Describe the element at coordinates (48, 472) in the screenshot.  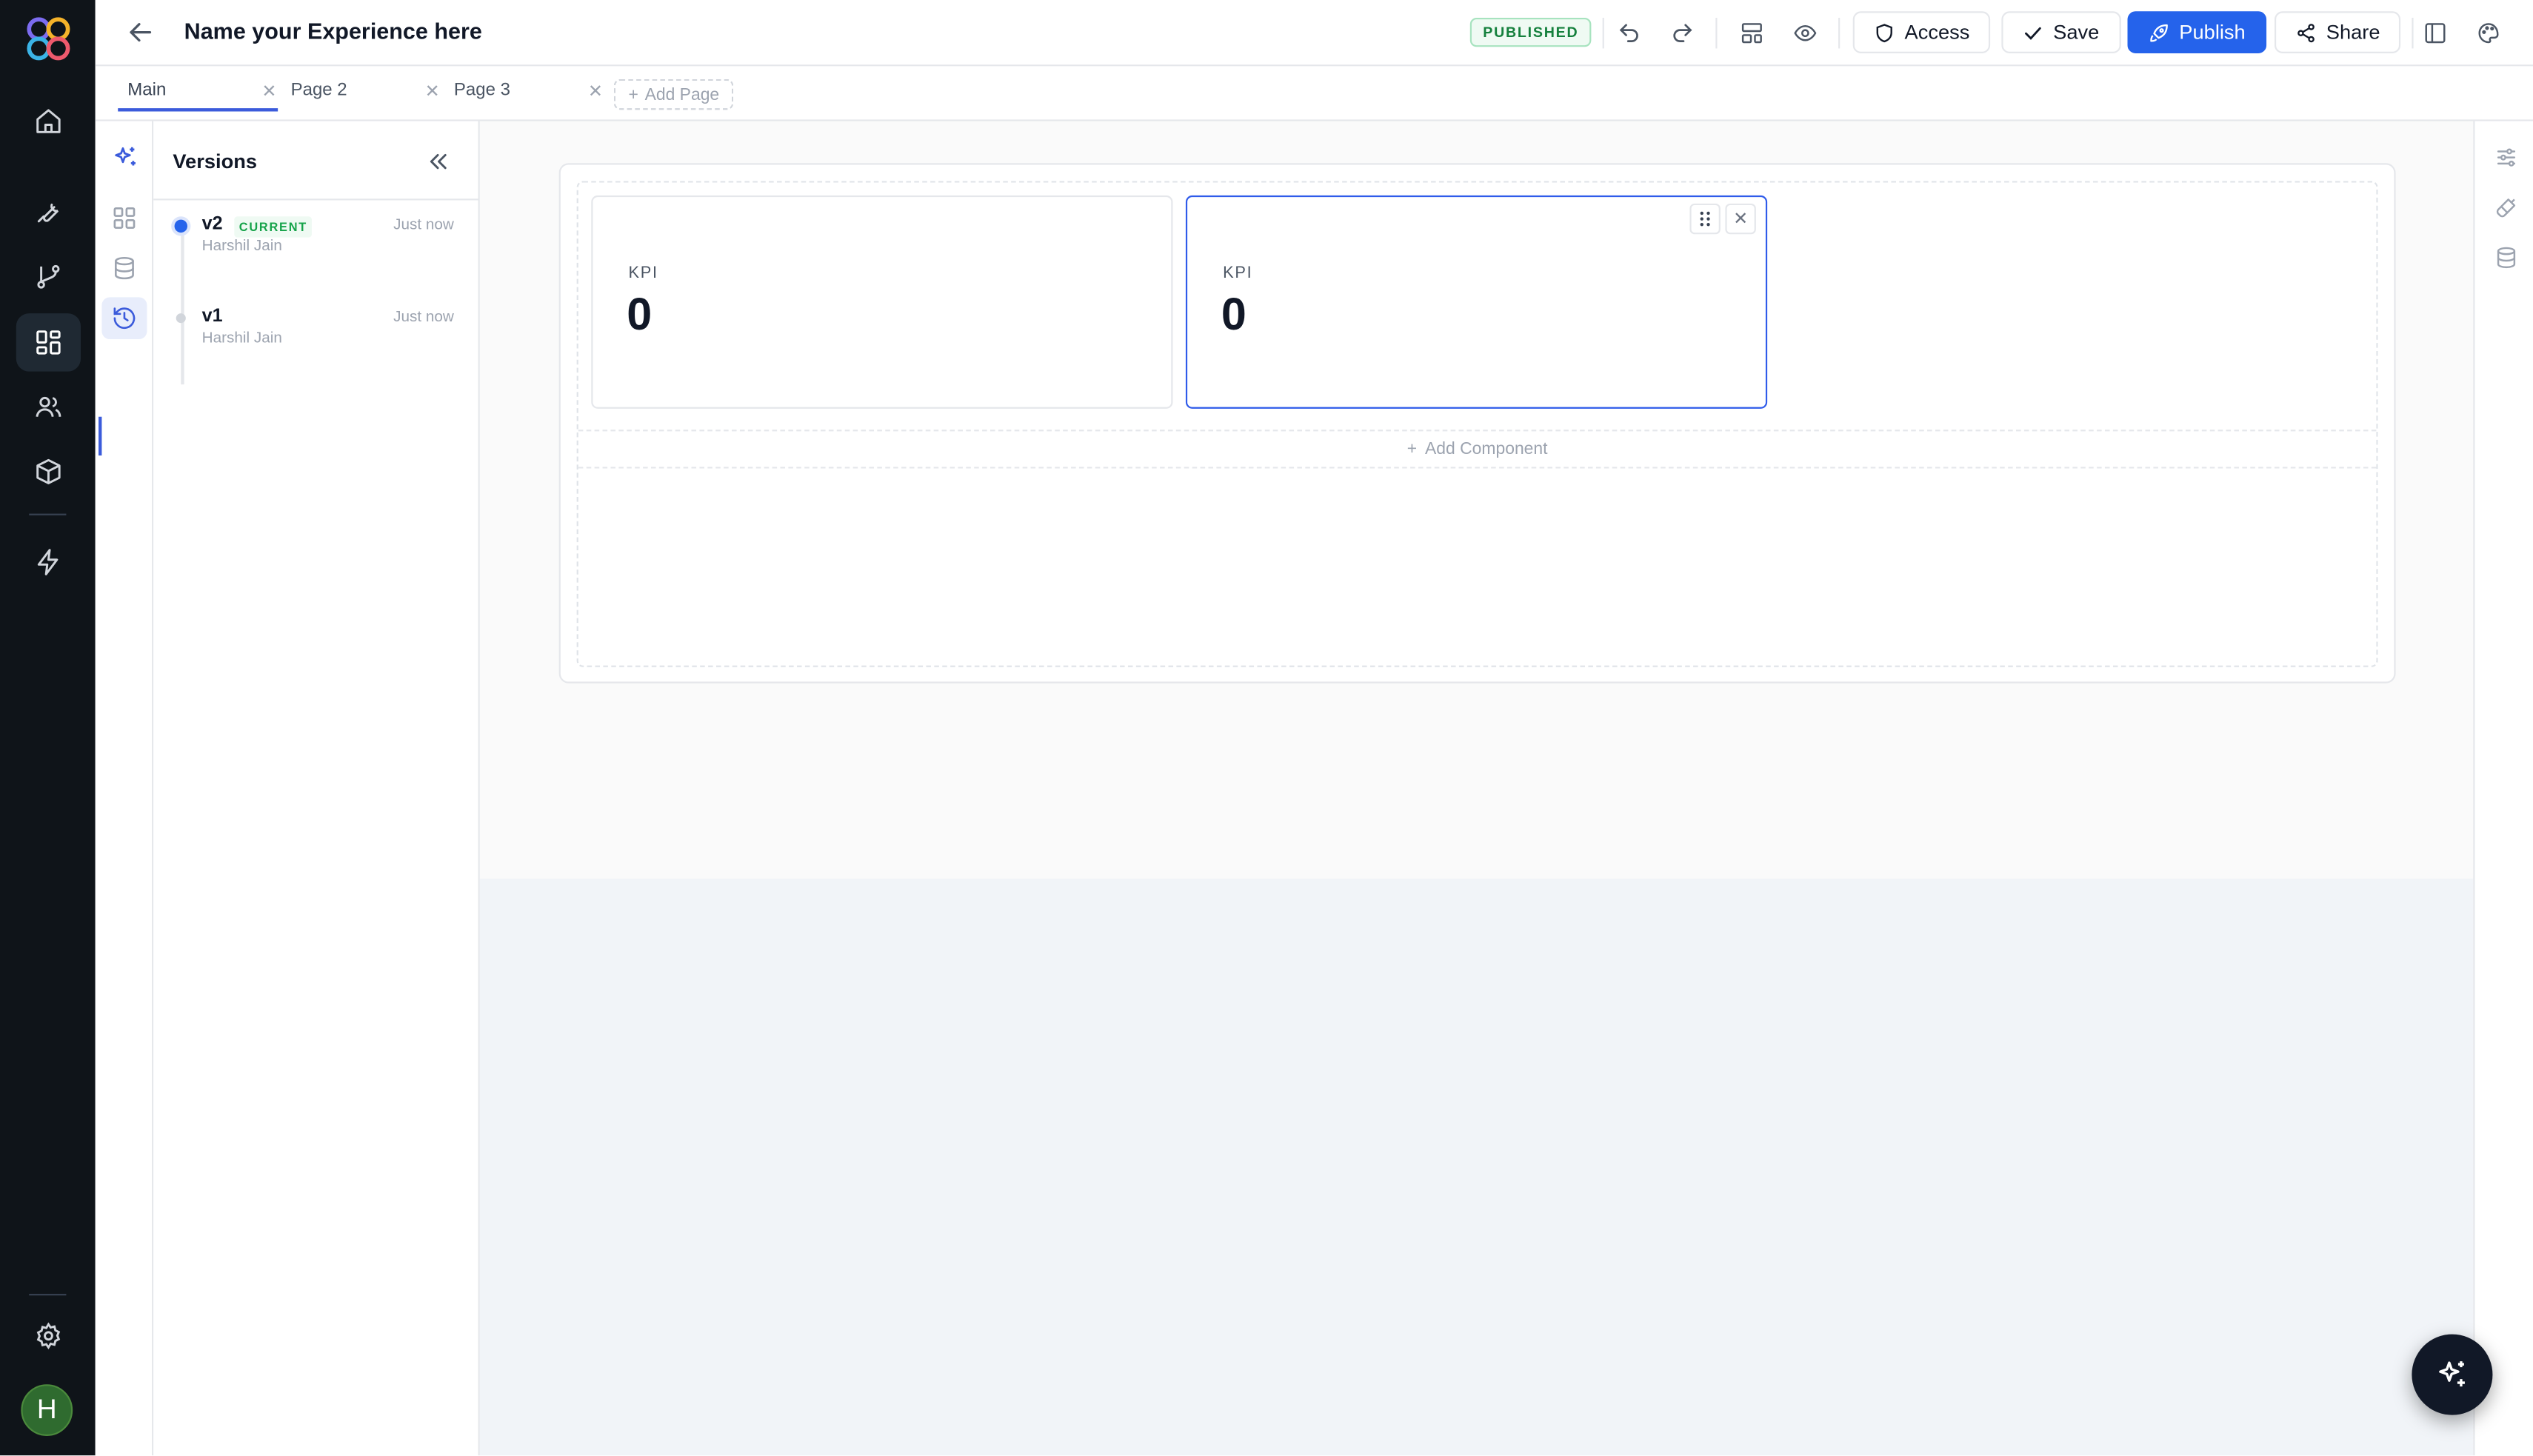
I see `box-icon` at that location.